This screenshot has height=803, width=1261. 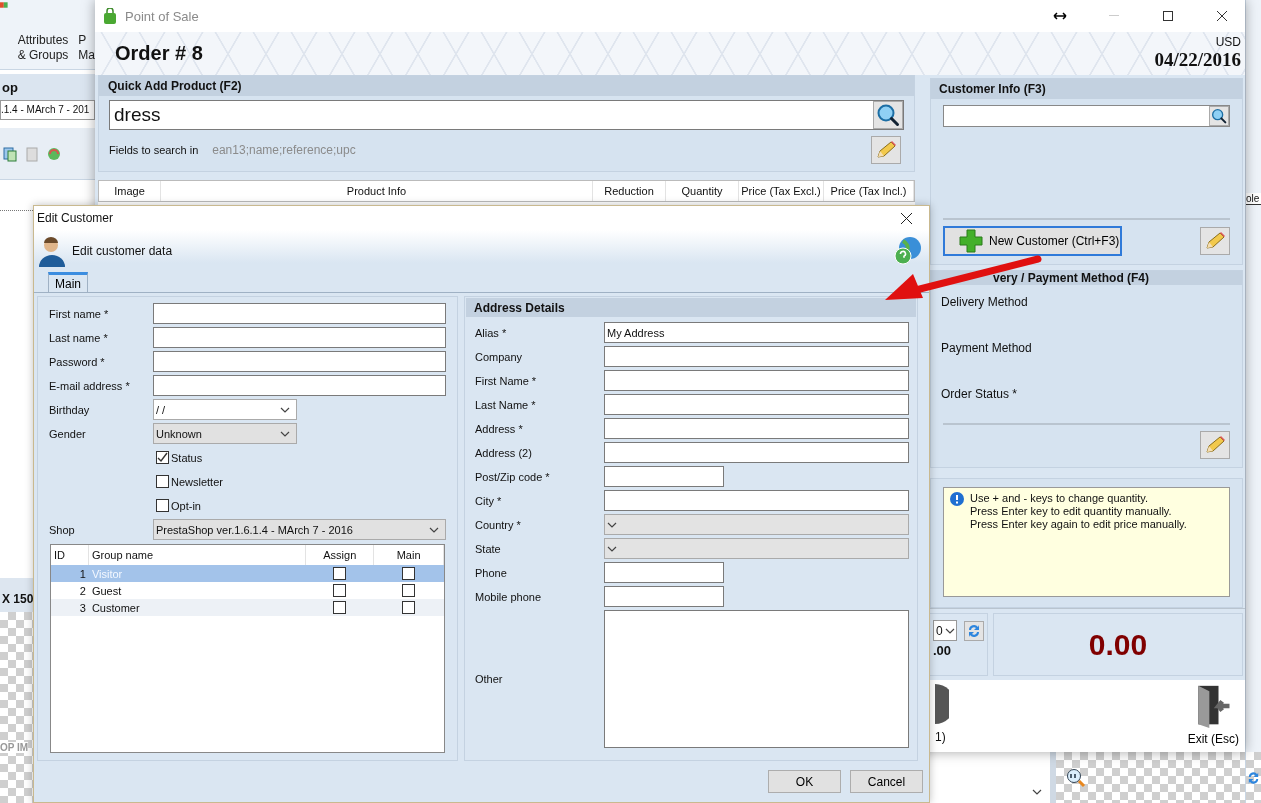 I want to click on checkbox-label: Newsletter, so click(x=197, y=481).